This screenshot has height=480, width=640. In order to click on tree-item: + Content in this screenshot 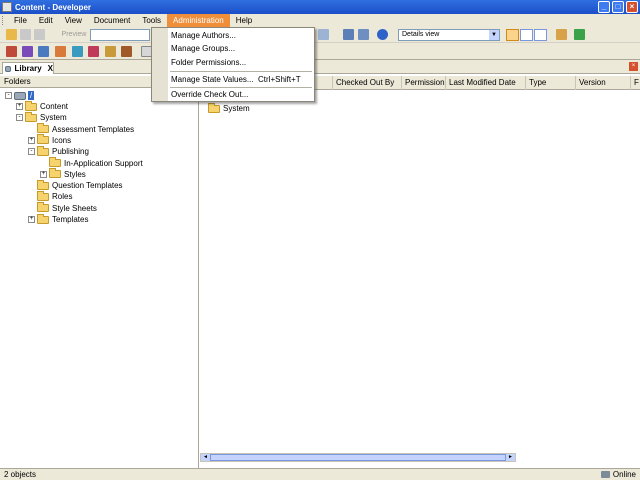, I will do `click(42, 106)`.